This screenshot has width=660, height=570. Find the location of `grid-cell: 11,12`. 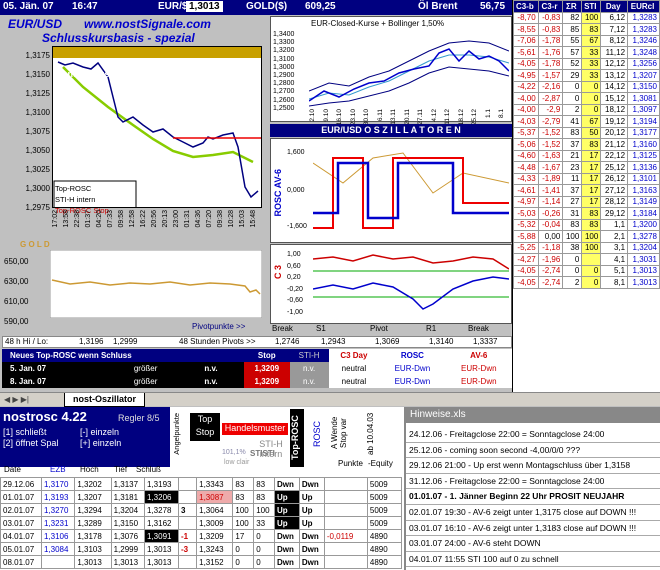

grid-cell: 11,12 is located at coordinates (614, 52).